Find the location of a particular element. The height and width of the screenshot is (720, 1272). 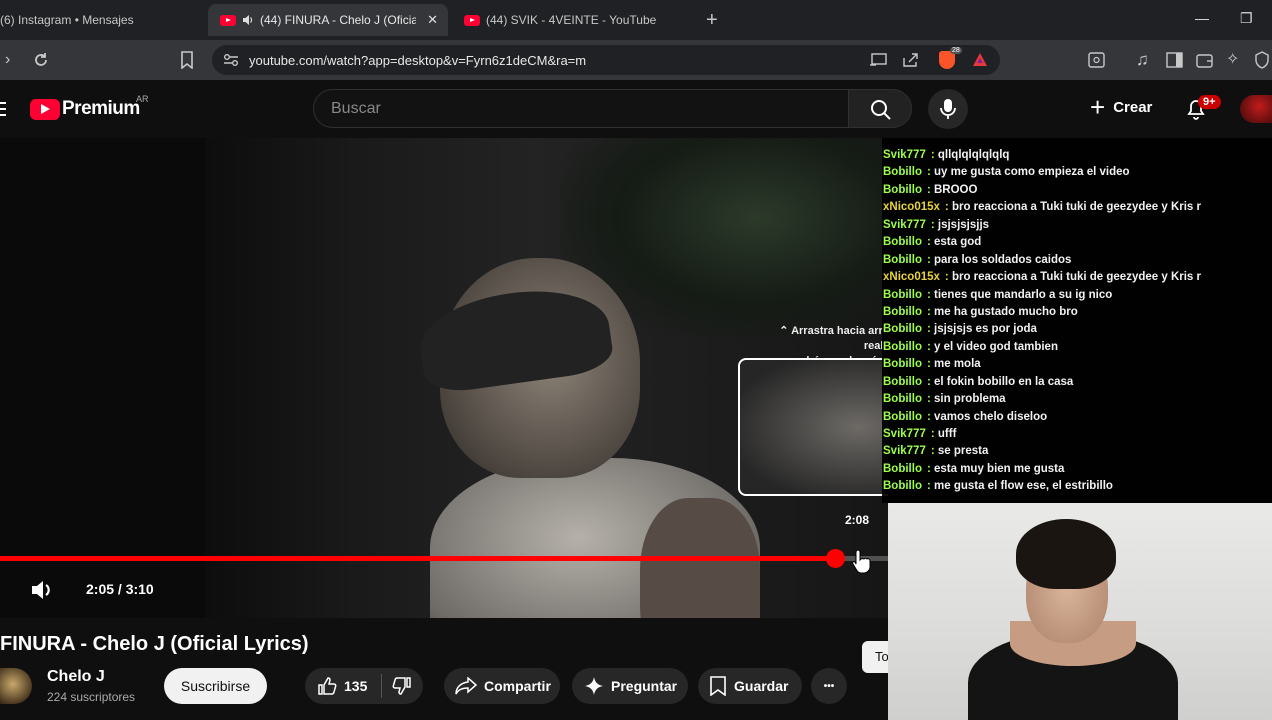

webcam-overlay is located at coordinates (1080, 611).